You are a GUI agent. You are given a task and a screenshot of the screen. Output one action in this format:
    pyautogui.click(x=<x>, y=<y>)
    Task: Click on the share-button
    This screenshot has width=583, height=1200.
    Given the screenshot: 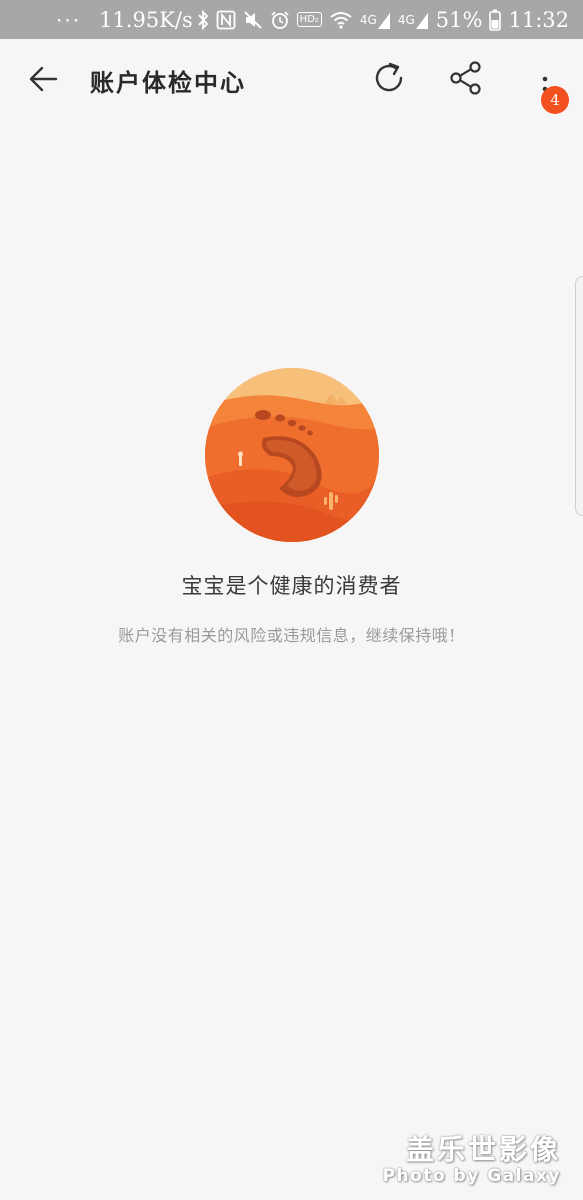 What is the action you would take?
    pyautogui.click(x=466, y=78)
    